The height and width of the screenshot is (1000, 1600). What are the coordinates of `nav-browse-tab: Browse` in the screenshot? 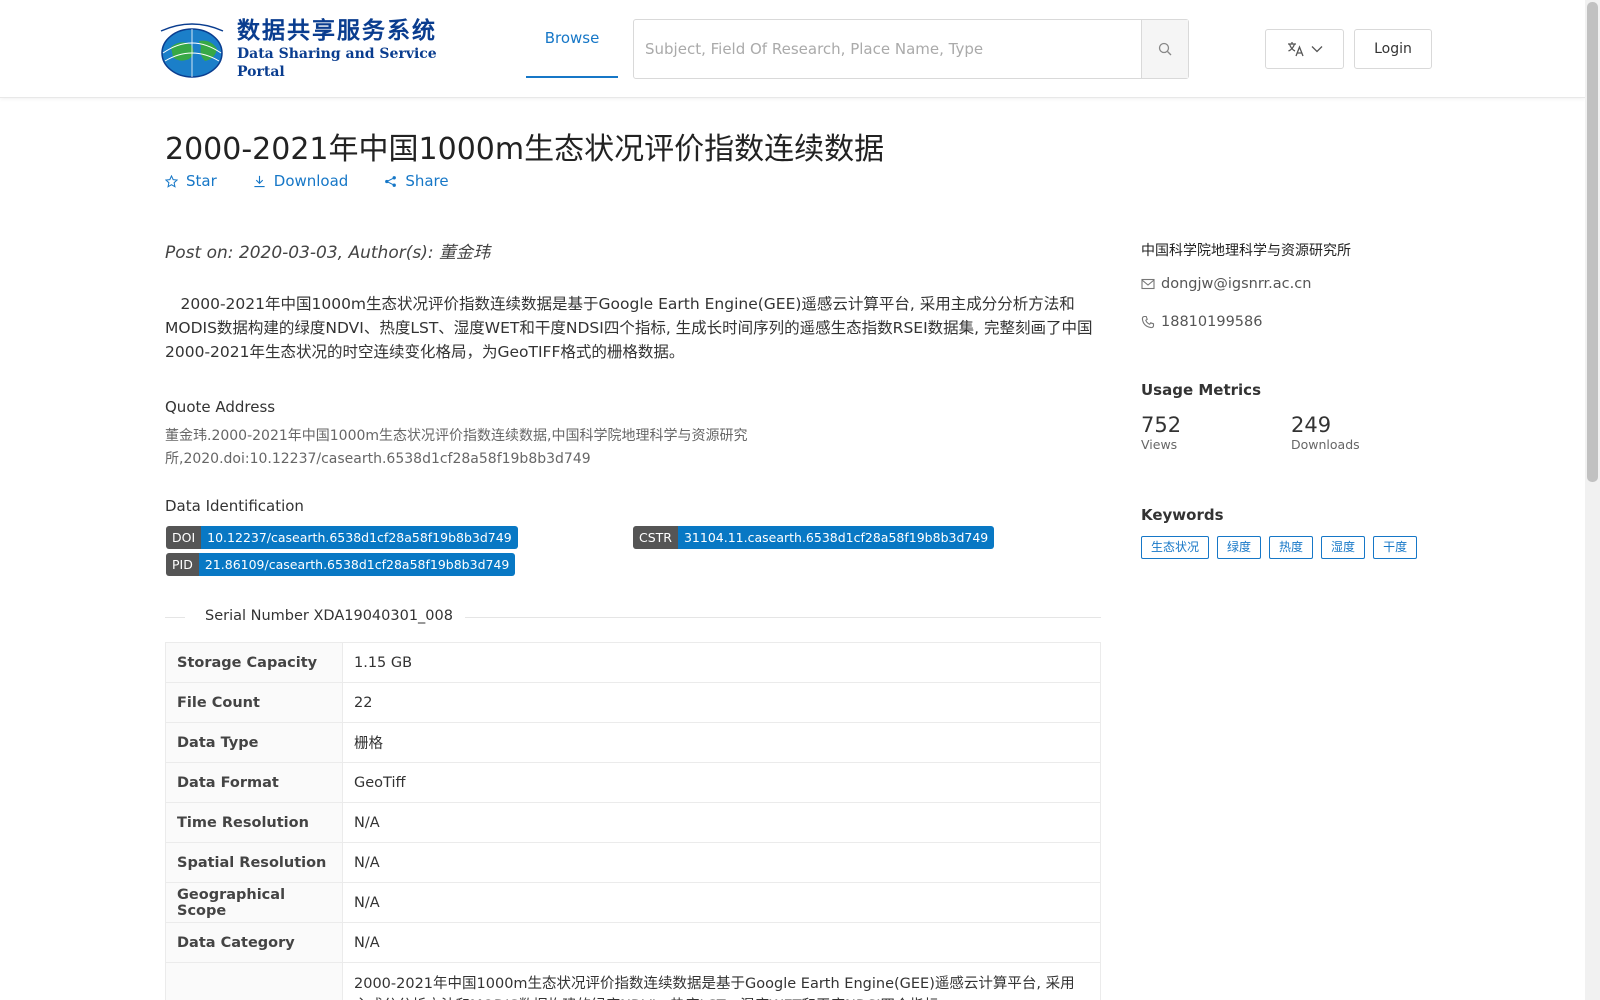 It's located at (572, 39).